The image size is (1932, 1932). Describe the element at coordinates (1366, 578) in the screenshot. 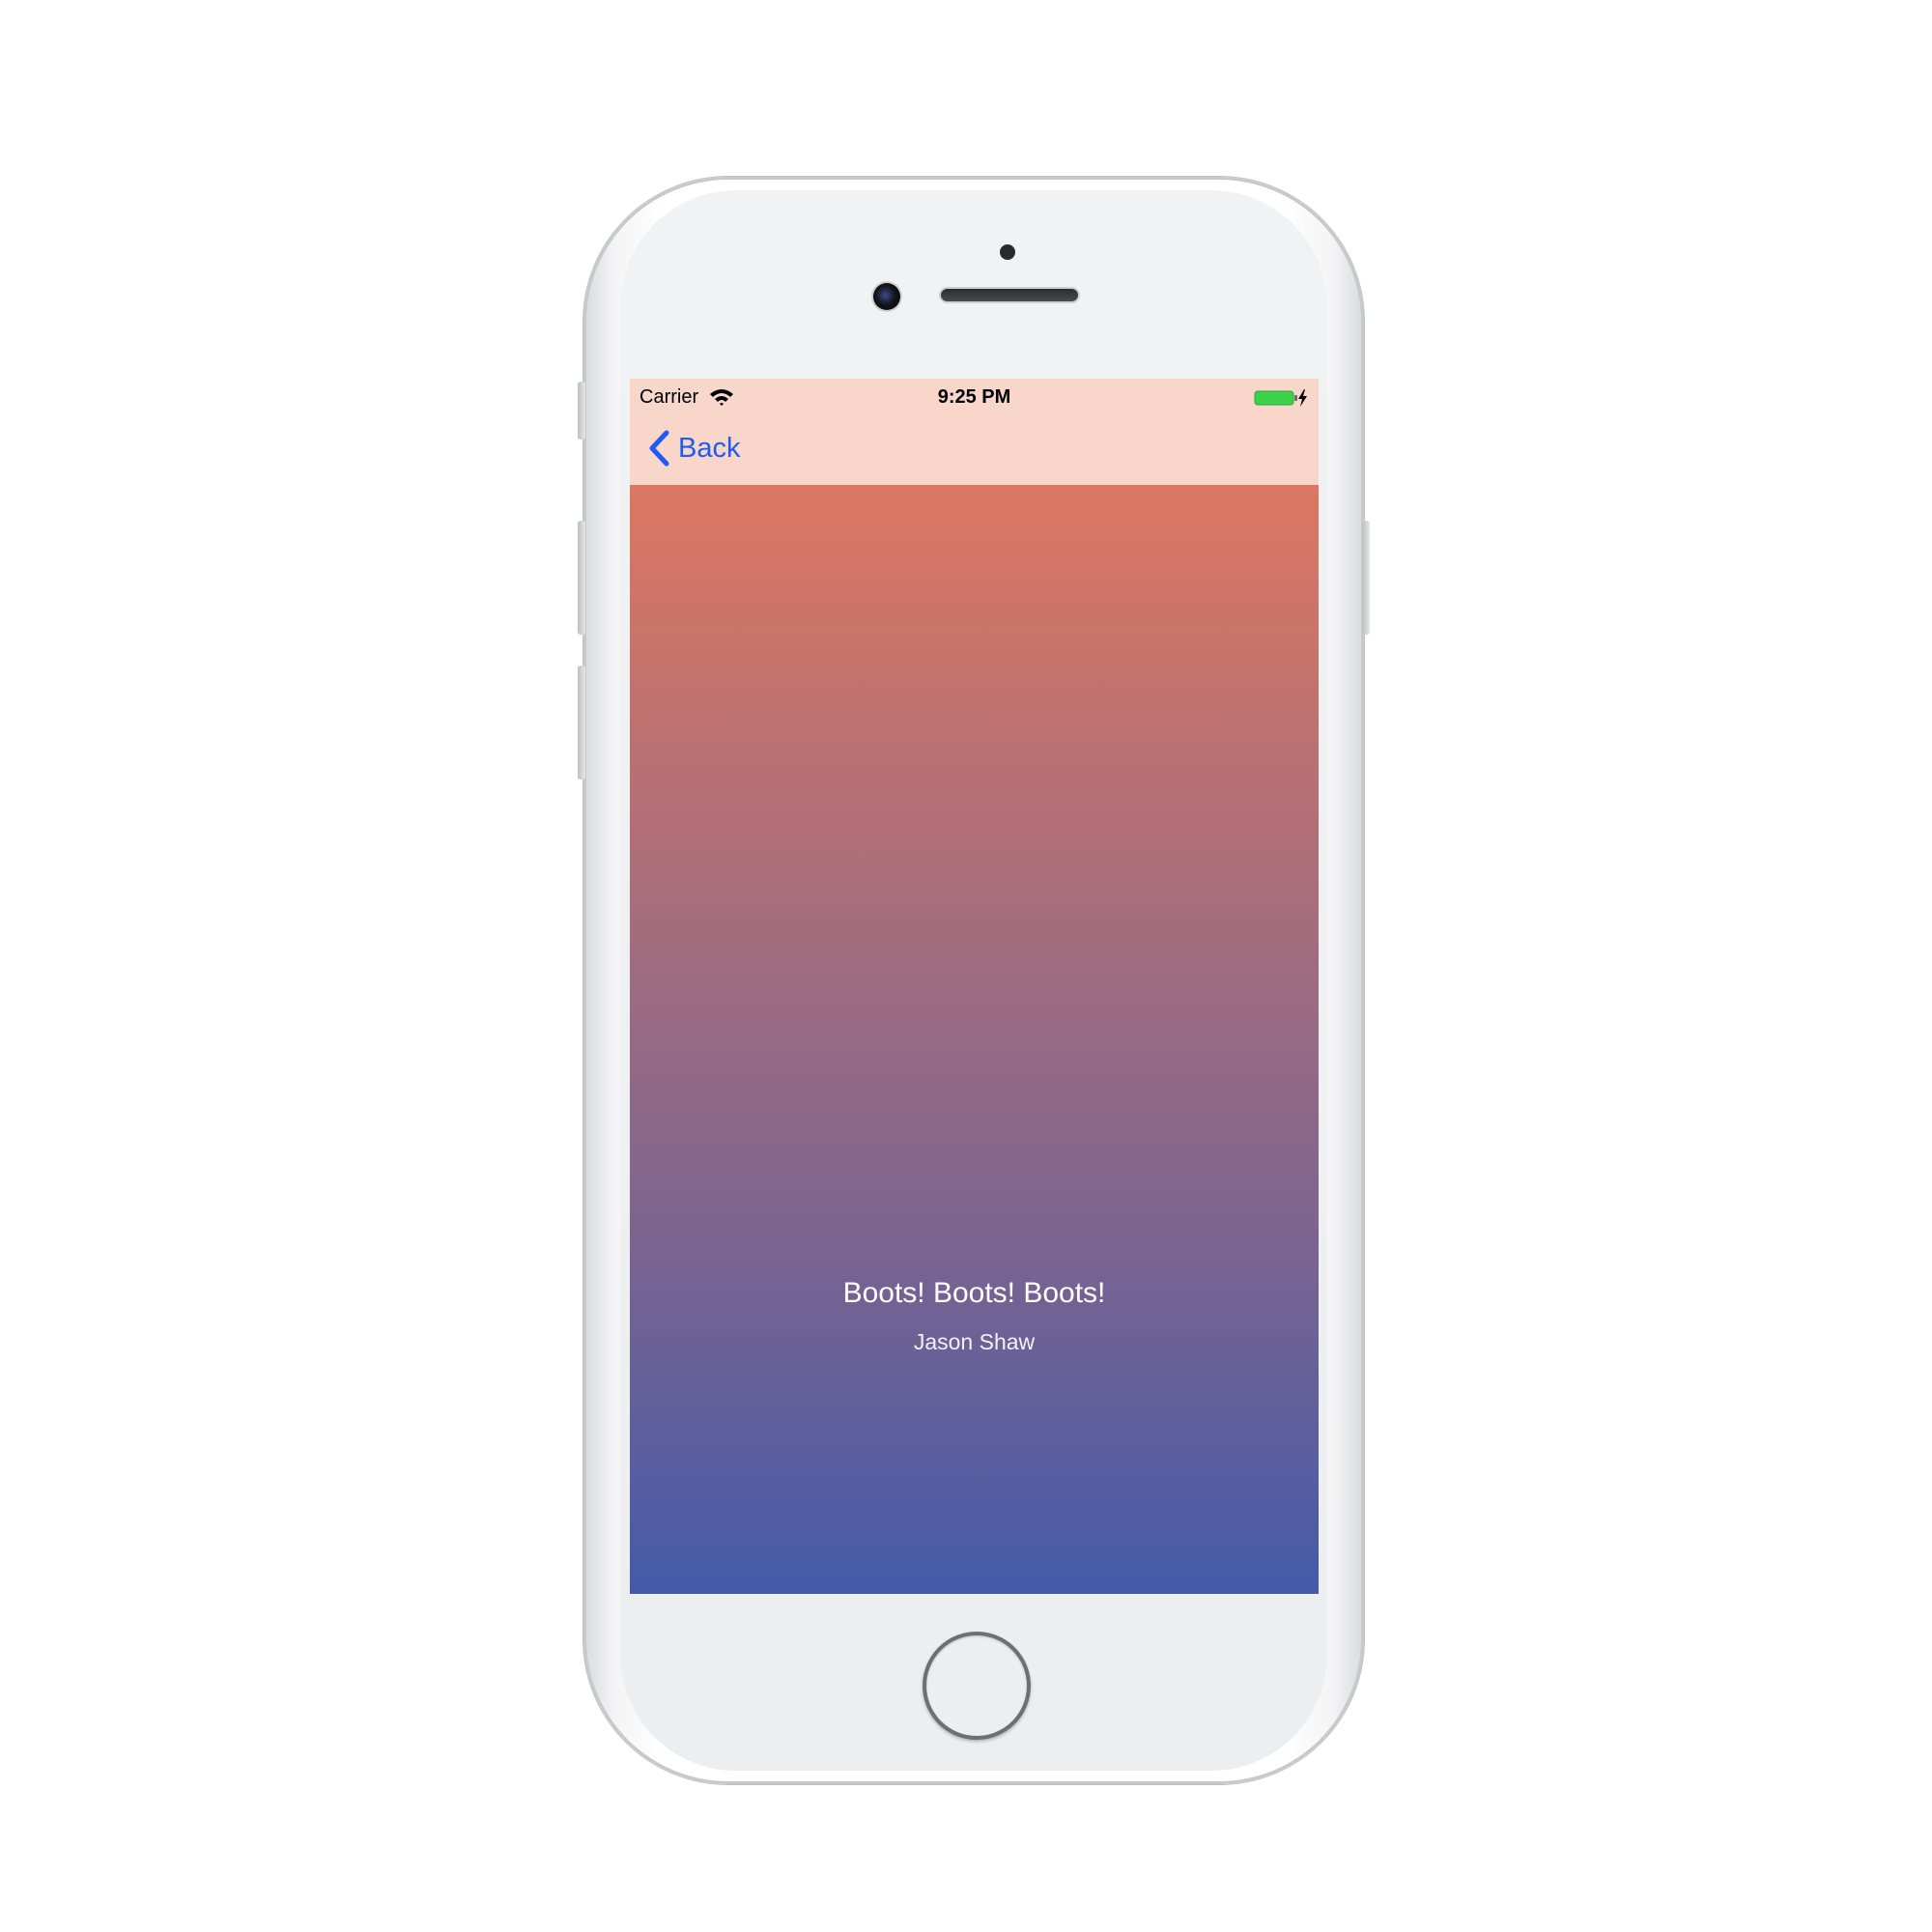

I see `power-button` at that location.